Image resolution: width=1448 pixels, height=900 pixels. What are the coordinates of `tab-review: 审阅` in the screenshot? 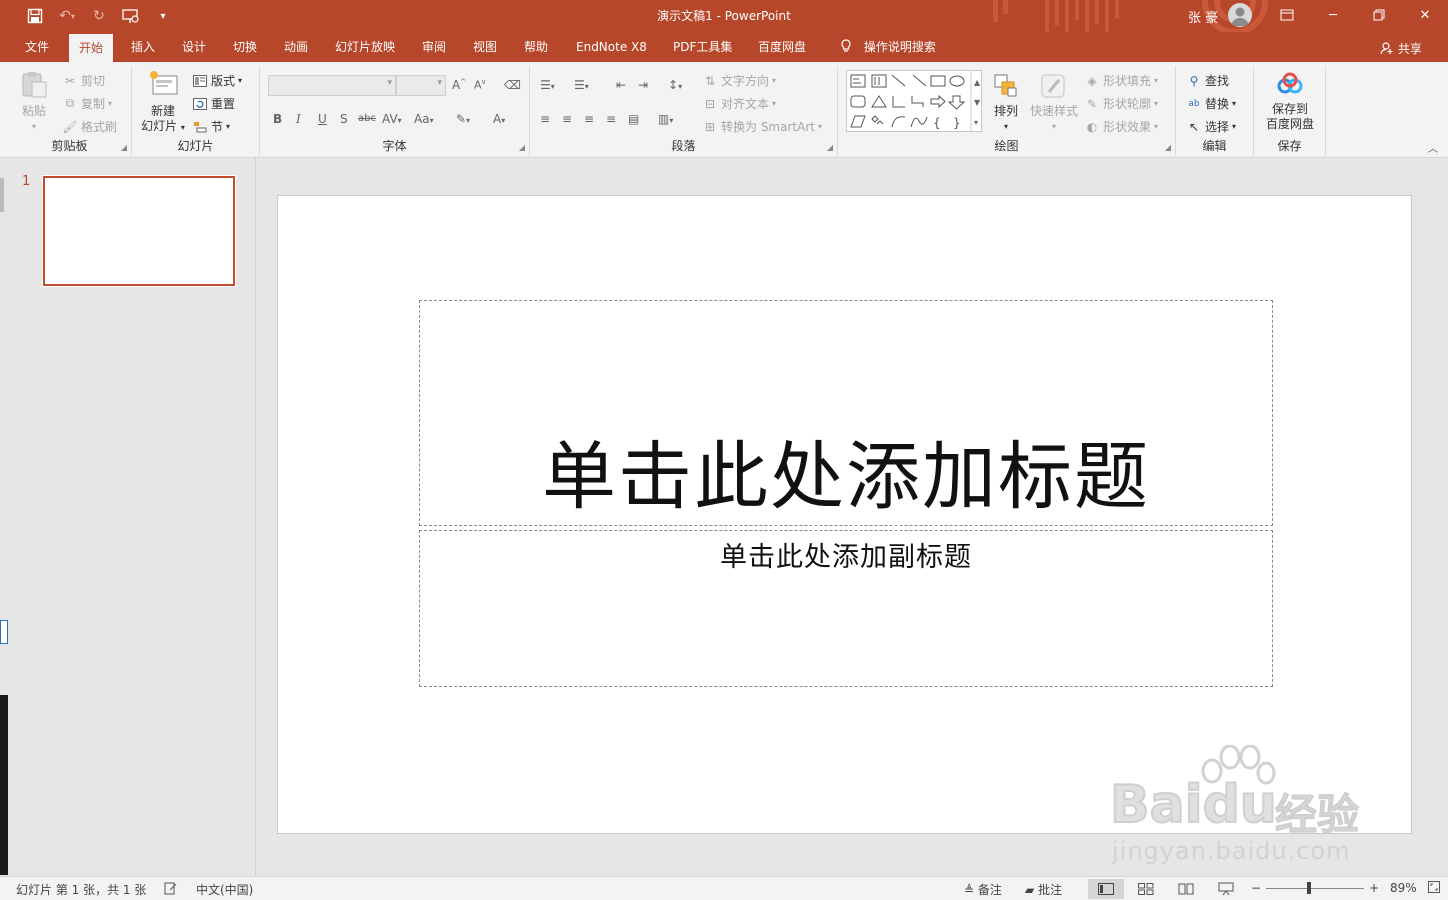 It's located at (434, 50).